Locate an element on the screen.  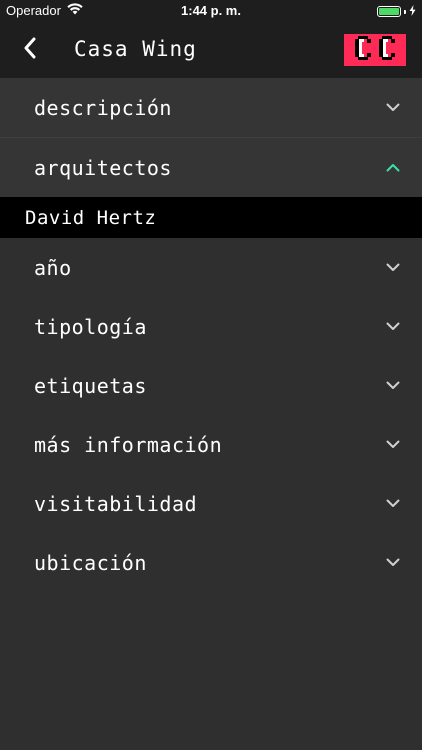
section-ano: año is located at coordinates (211, 267).